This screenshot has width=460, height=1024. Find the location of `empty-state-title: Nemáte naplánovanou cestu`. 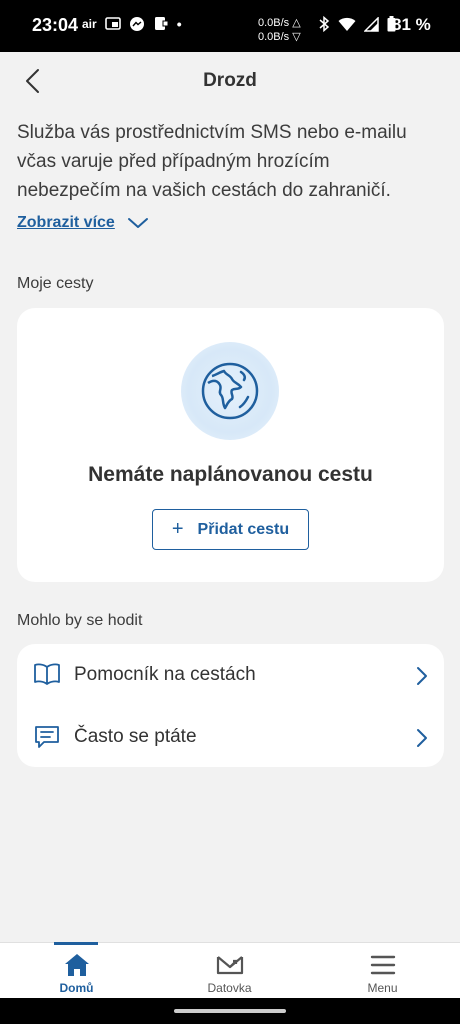

empty-state-title: Nemáte naplánovanou cestu is located at coordinates (230, 474).